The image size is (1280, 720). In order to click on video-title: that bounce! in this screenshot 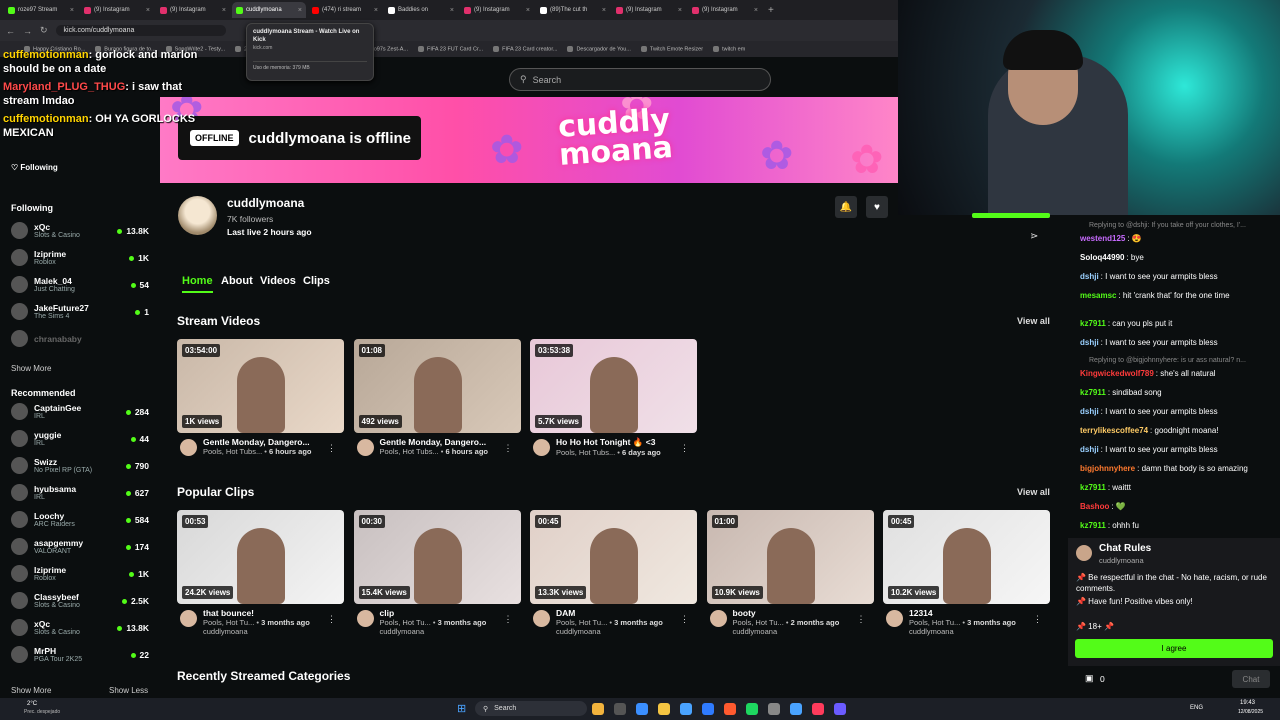, I will do `click(256, 613)`.